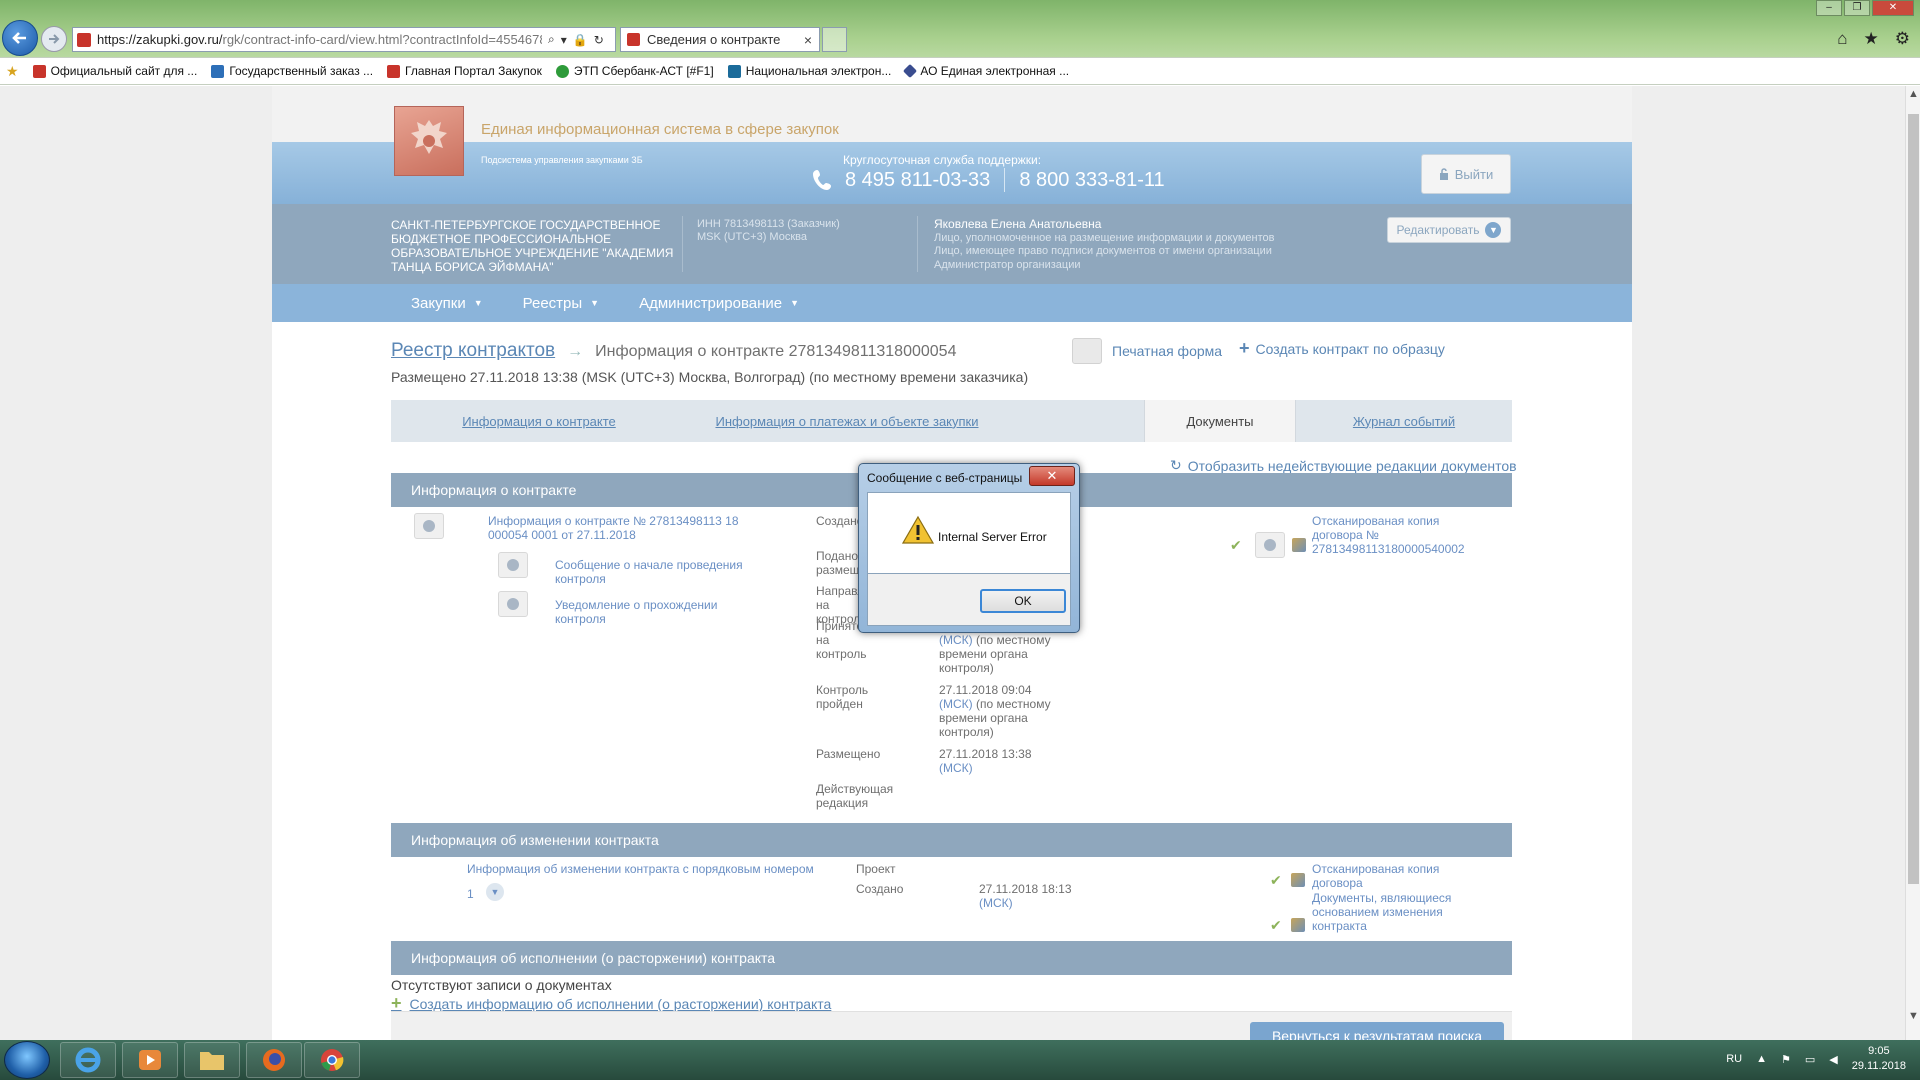 Image resolution: width=1920 pixels, height=1080 pixels. Describe the element at coordinates (682, 244) in the screenshot. I see `divider` at that location.